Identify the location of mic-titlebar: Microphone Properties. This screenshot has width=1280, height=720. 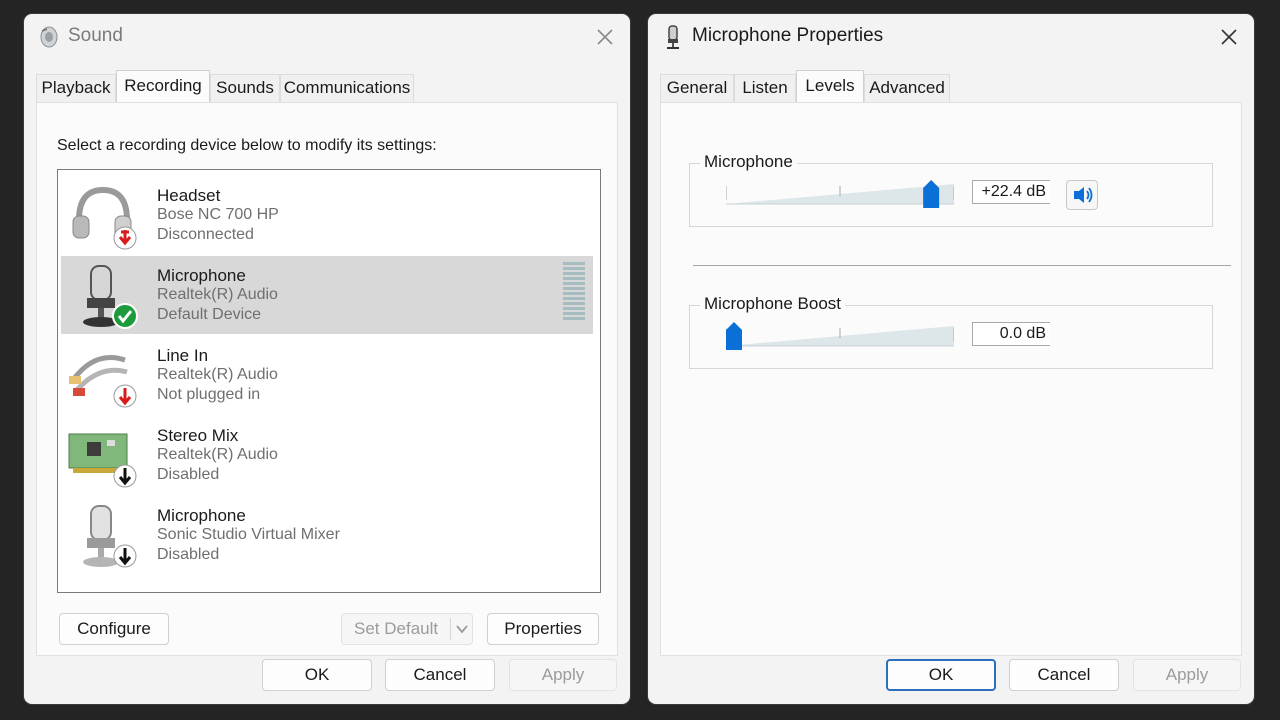
(951, 38).